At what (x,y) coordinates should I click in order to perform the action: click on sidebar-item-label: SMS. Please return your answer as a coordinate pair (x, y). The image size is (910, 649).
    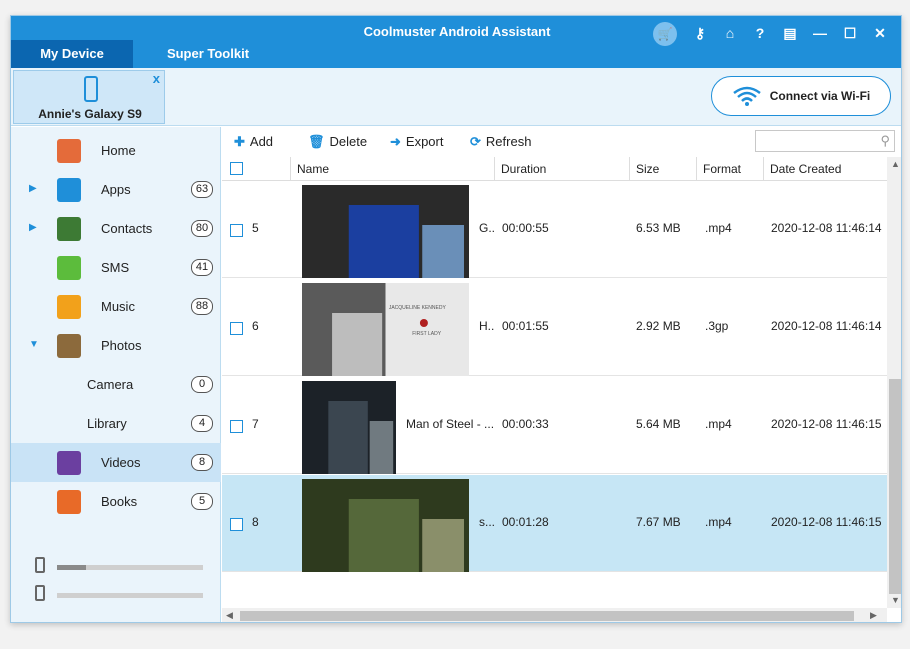
    Looking at the image, I should click on (115, 267).